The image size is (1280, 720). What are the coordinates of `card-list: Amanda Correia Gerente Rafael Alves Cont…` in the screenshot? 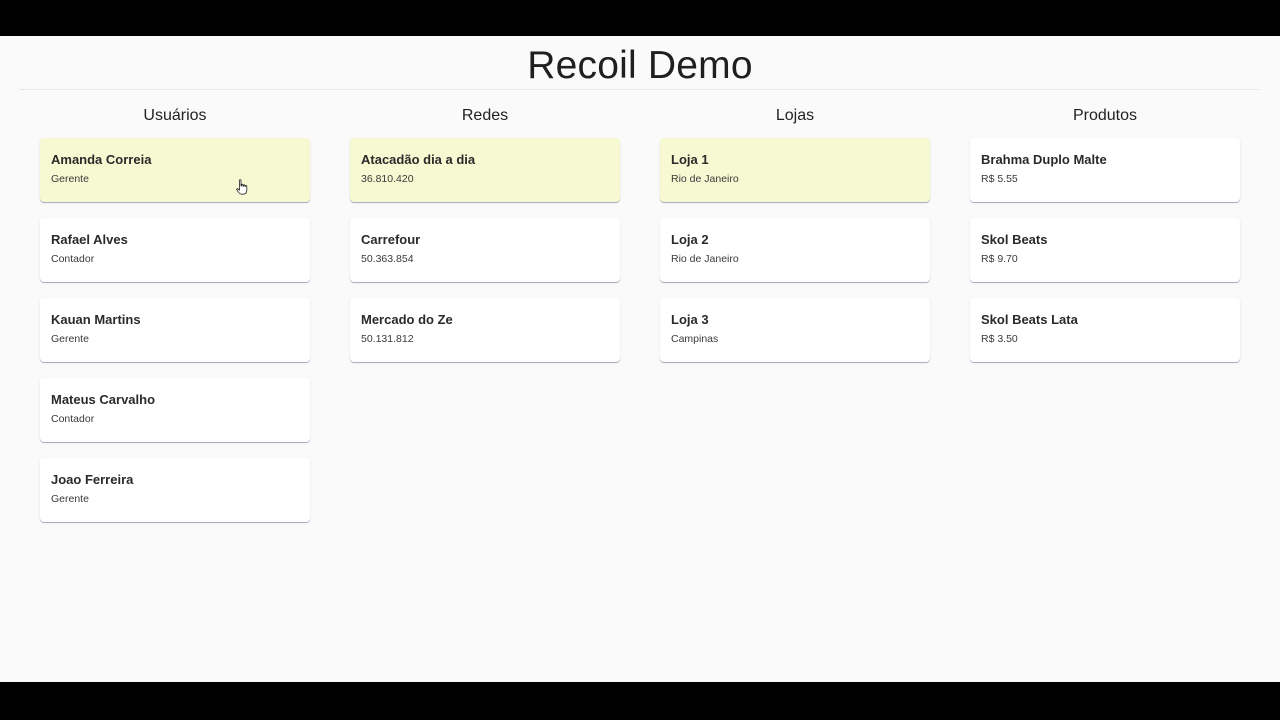 It's located at (175, 330).